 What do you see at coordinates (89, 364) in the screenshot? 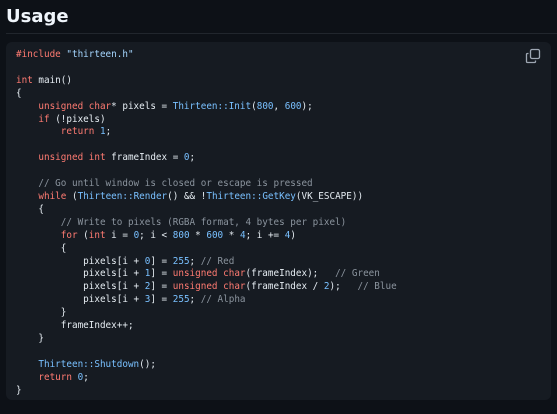
I see `code-token: Thirteen::Shutdown` at bounding box center [89, 364].